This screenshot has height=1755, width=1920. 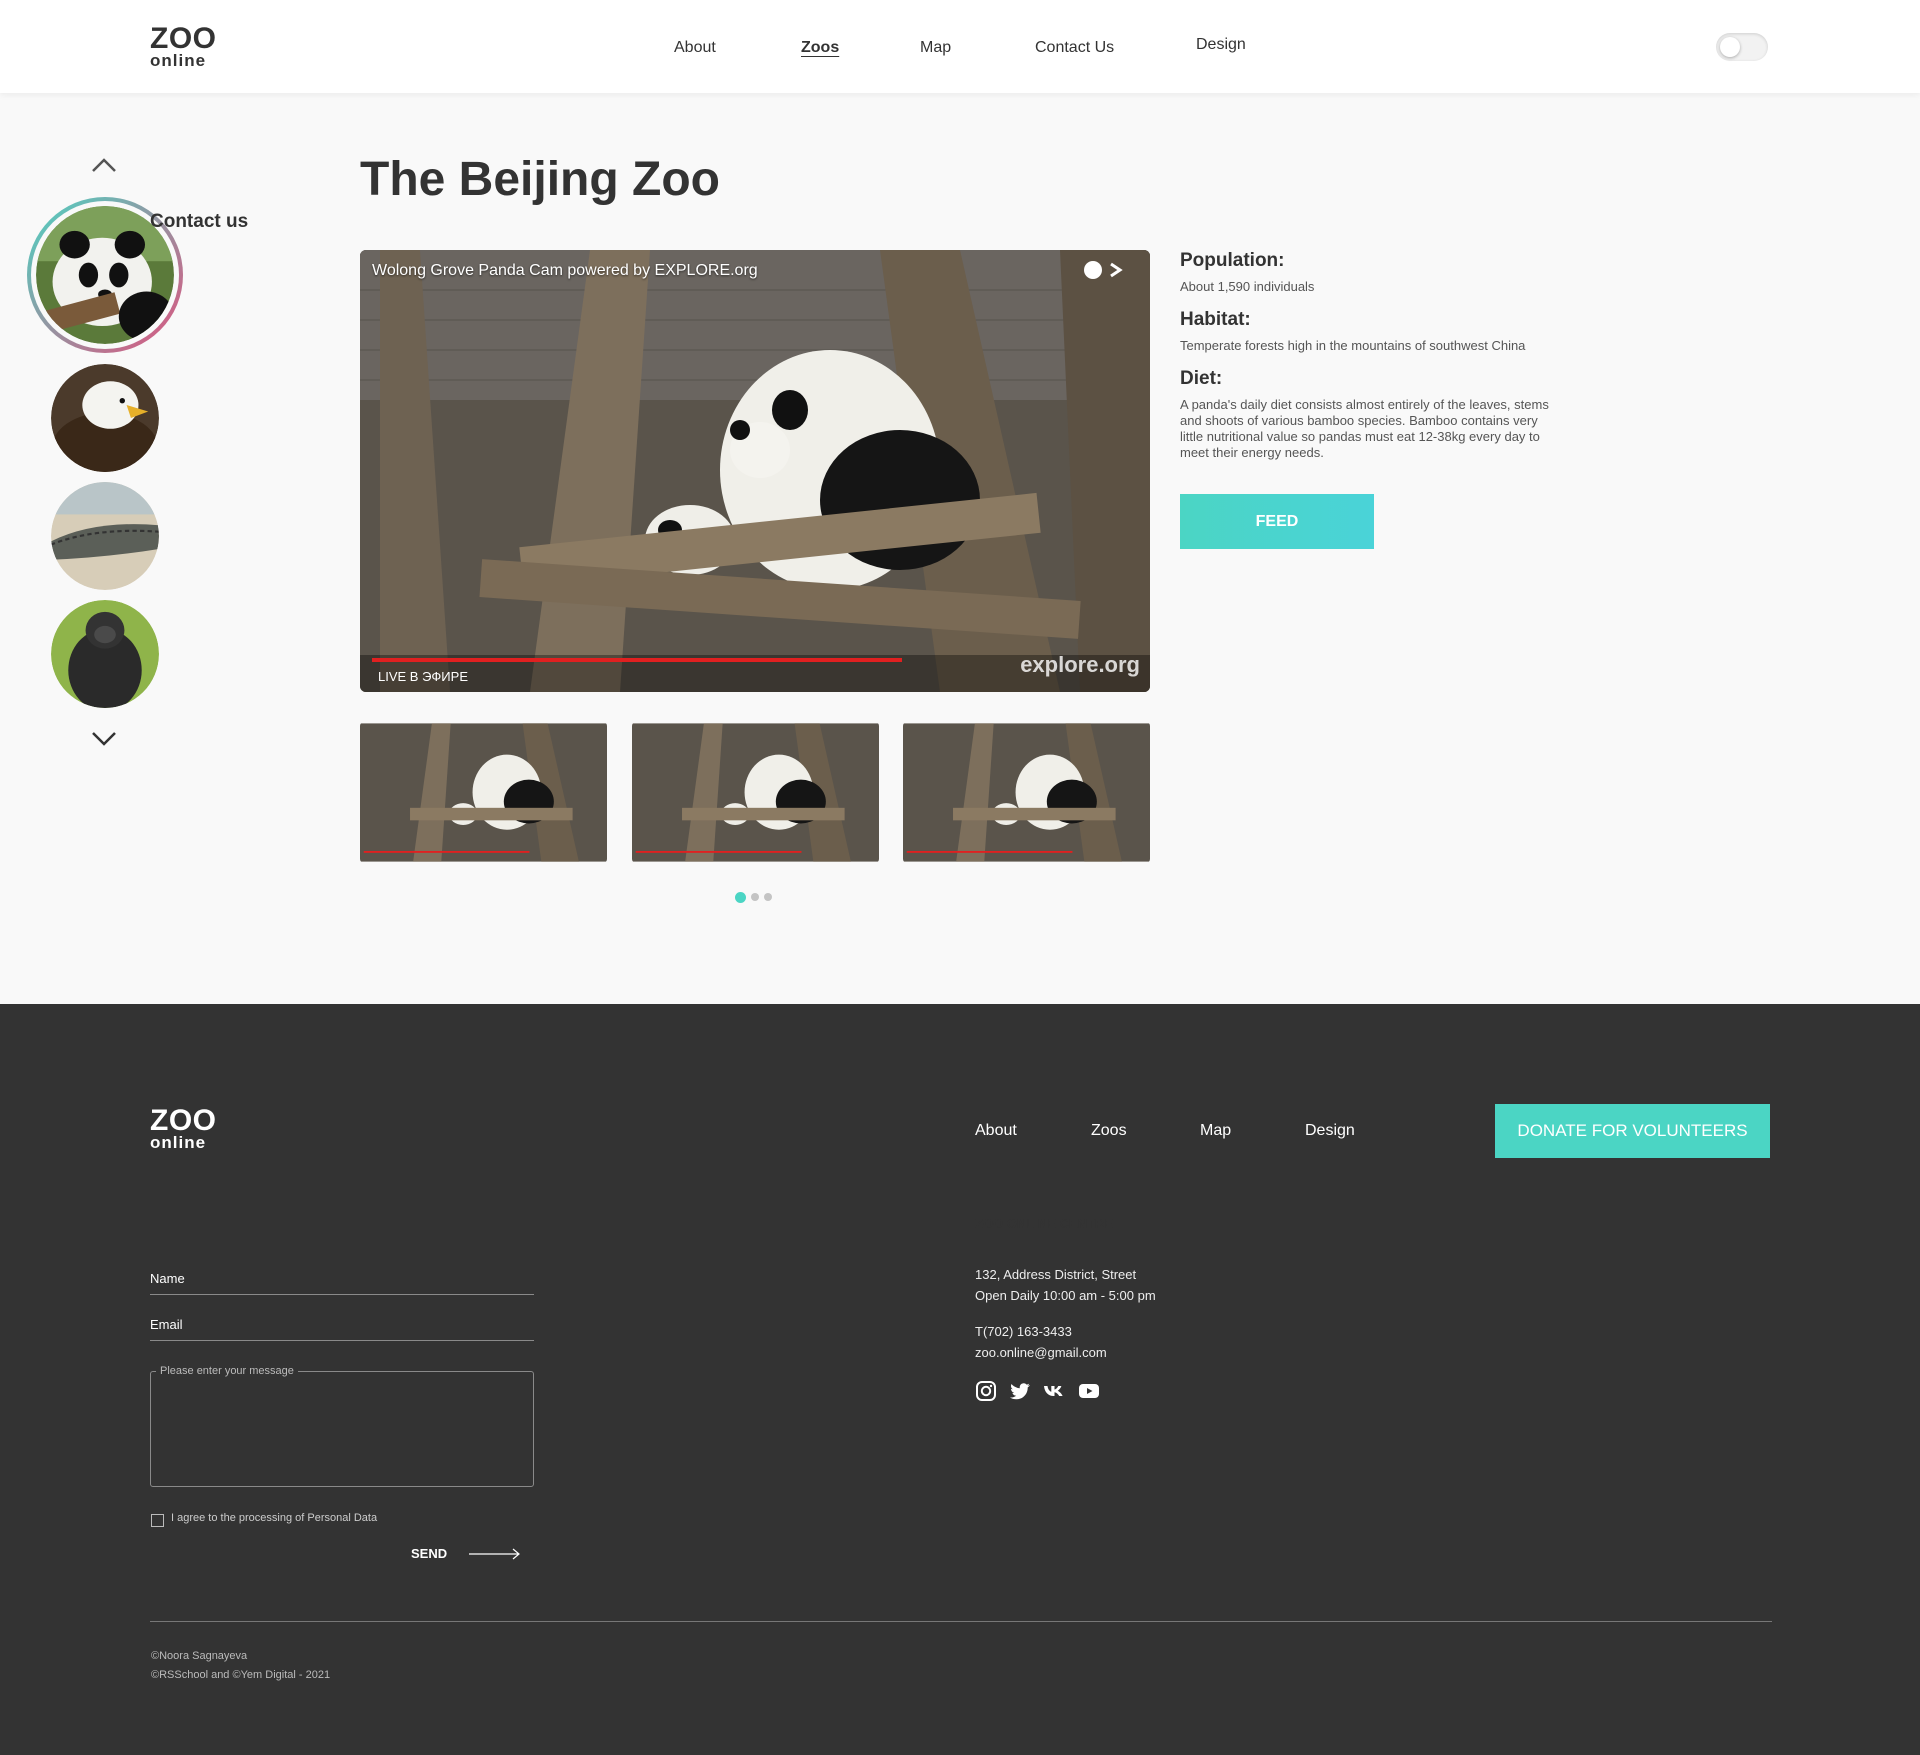 I want to click on animal-thumb-gorilla, so click(x=105, y=654).